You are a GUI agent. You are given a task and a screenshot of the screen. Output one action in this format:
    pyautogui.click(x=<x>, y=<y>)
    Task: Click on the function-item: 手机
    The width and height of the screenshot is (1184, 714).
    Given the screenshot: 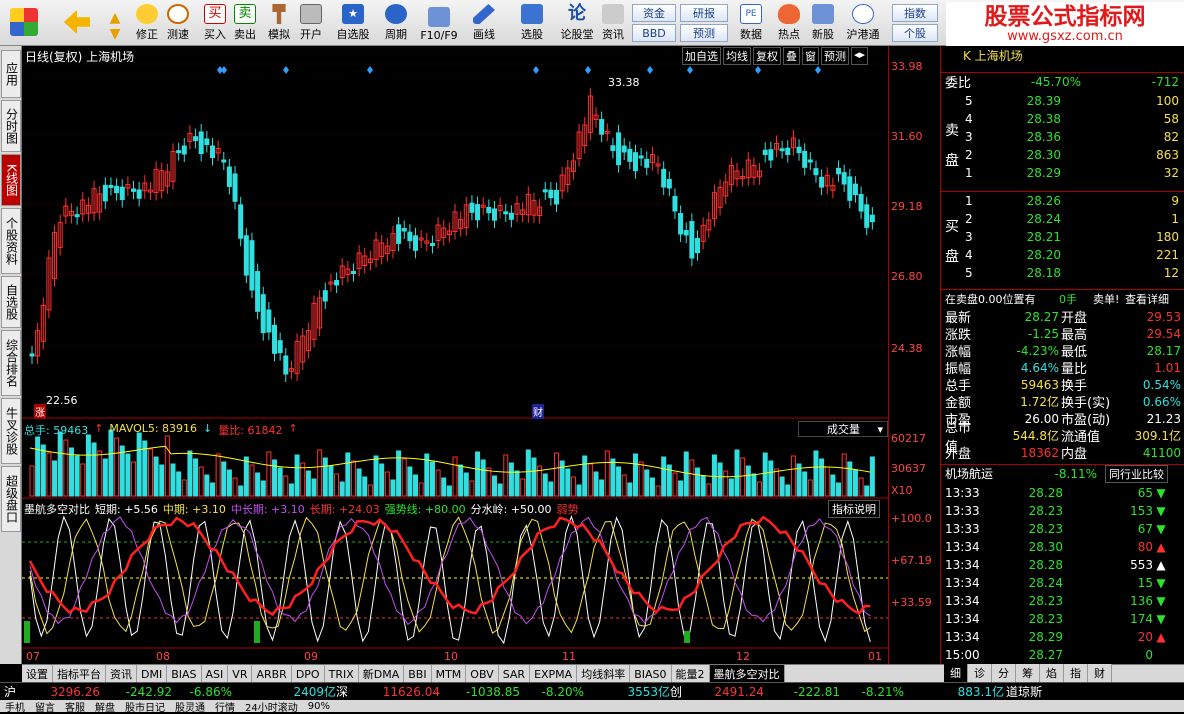 What is the action you would take?
    pyautogui.click(x=15, y=706)
    